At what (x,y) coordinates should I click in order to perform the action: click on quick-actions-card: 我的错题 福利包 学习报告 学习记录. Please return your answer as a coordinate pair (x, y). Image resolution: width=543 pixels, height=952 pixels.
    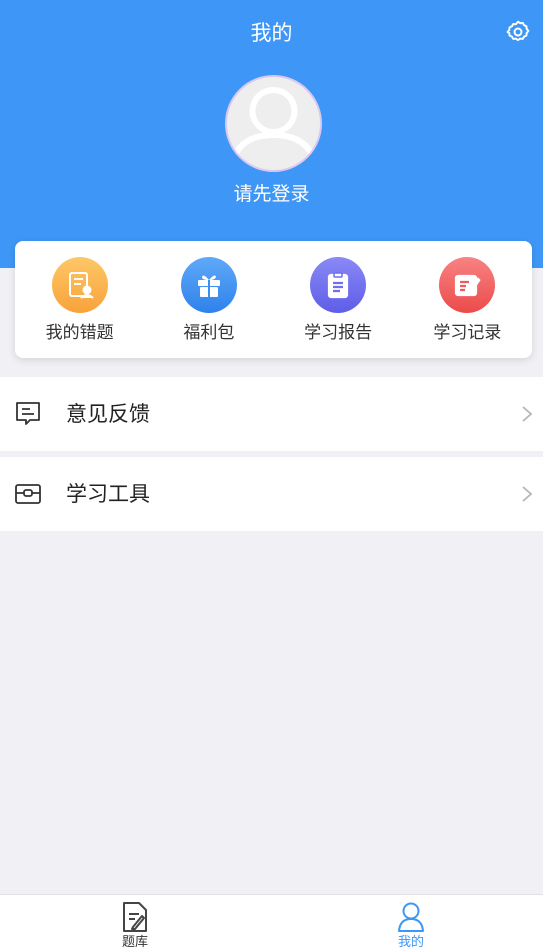
    Looking at the image, I should click on (273, 299).